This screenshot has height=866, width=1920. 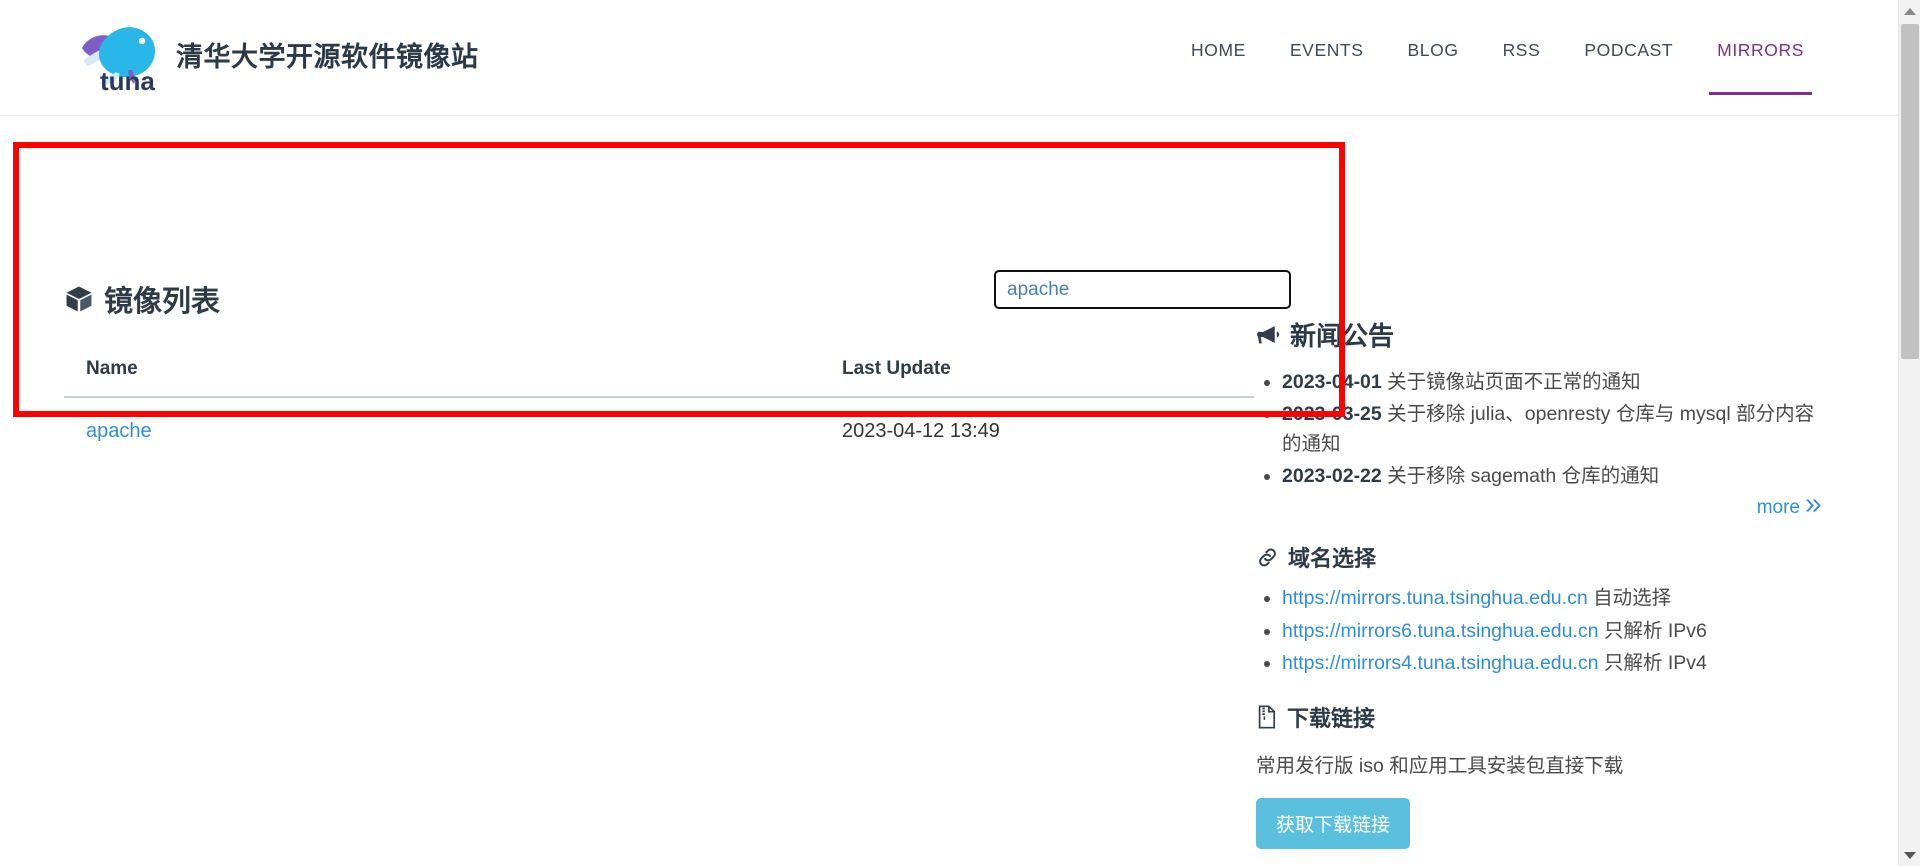 What do you see at coordinates (1514, 382) in the screenshot?
I see `news-text: 关于镜像站页面不正常的通知` at bounding box center [1514, 382].